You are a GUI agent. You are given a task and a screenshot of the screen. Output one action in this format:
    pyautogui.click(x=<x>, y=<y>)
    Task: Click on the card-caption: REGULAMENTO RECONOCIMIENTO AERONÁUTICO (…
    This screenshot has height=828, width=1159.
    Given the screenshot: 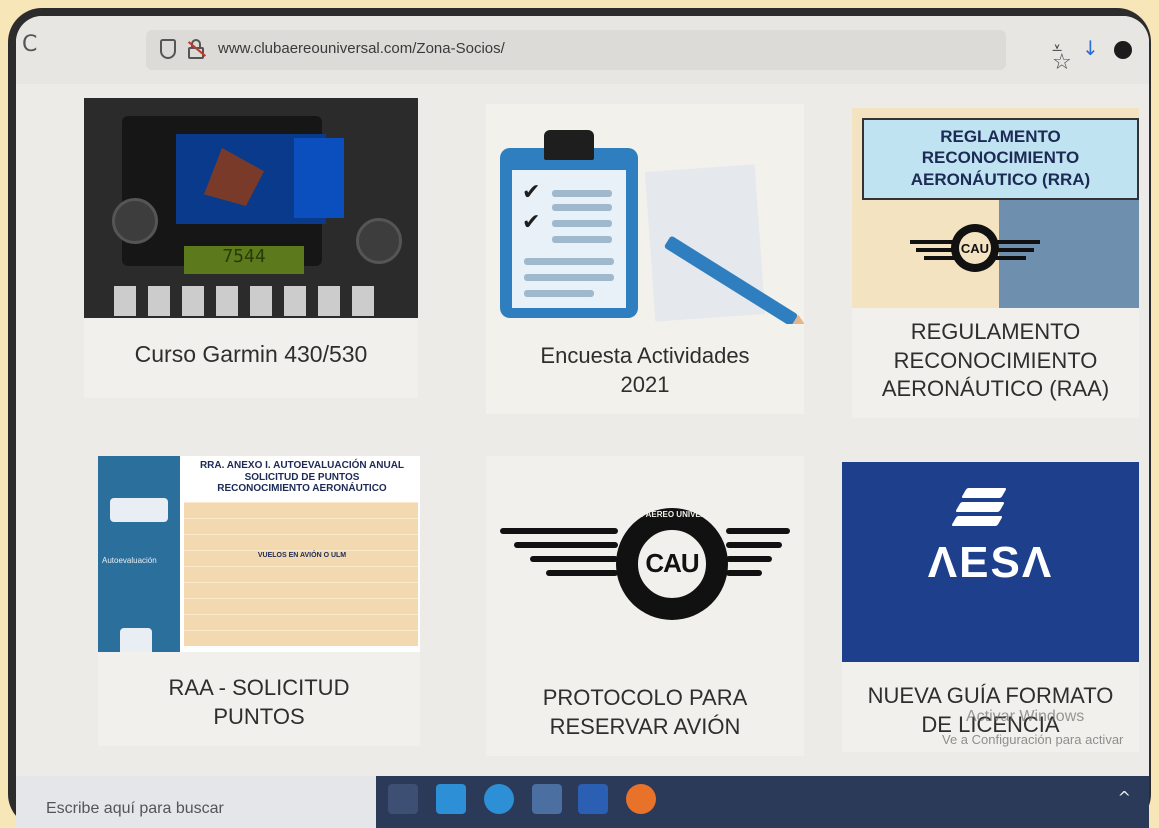 What is the action you would take?
    pyautogui.click(x=995, y=360)
    